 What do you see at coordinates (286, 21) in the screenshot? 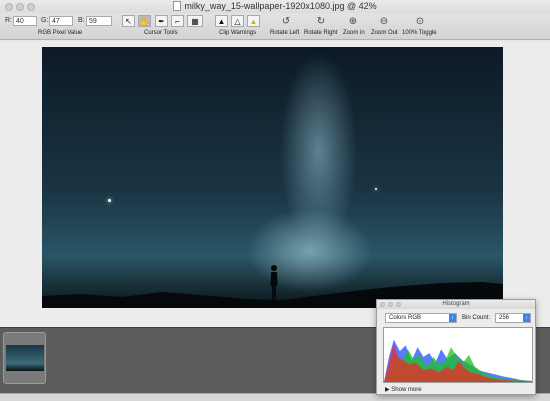
I see `rotate-left-icon: ↺` at bounding box center [286, 21].